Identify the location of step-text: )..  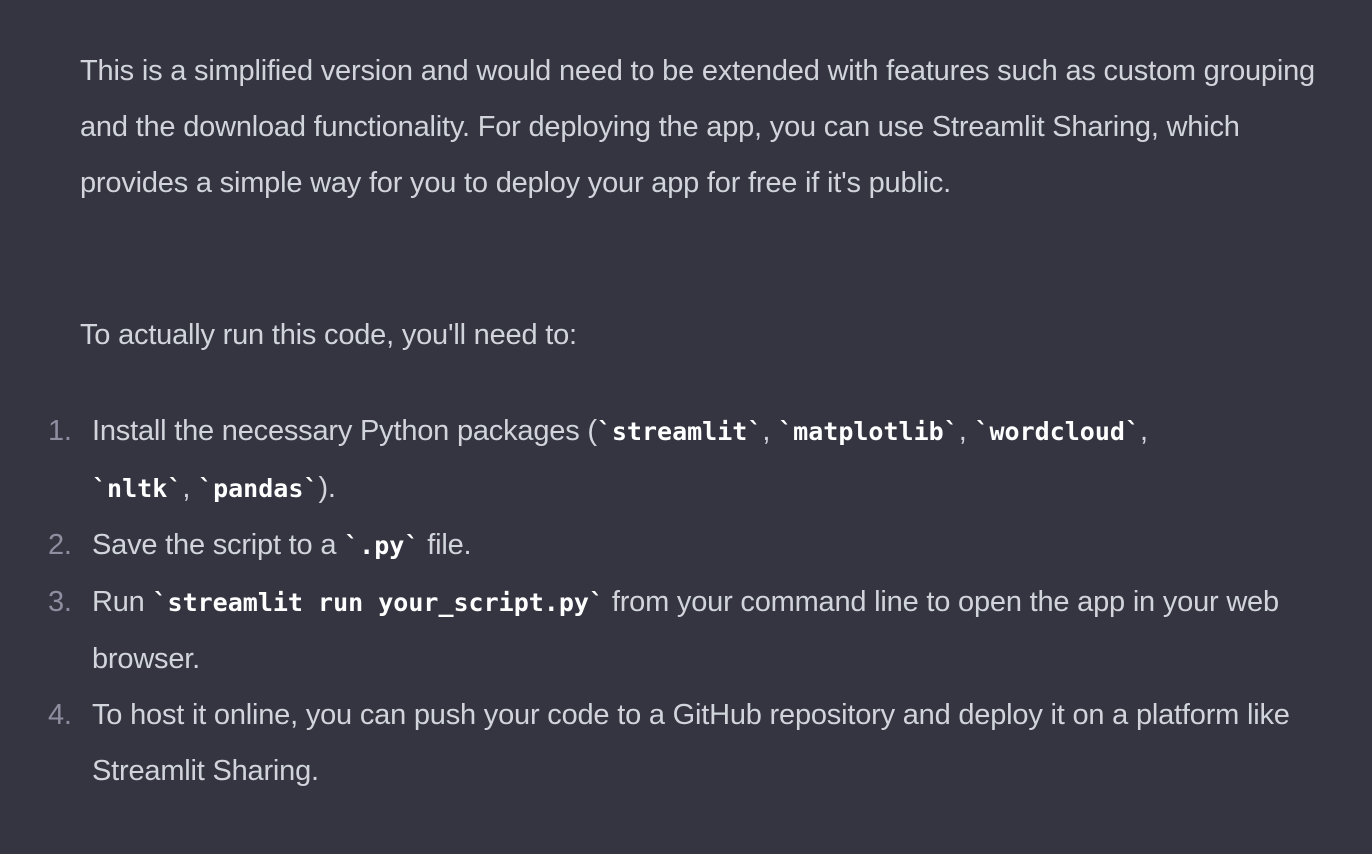
(327, 488).